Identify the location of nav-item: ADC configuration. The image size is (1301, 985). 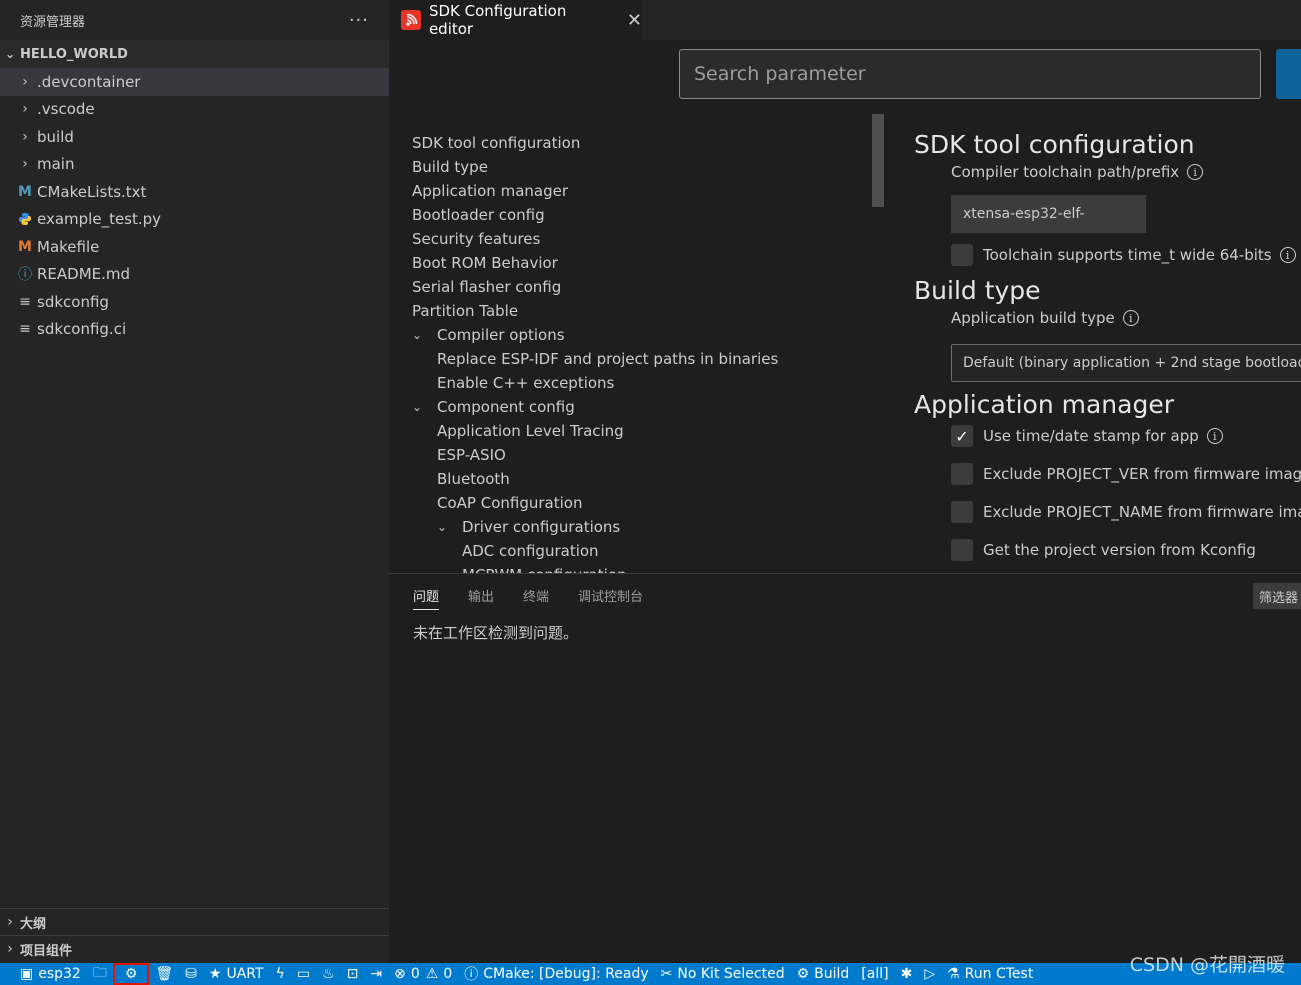
(642, 551).